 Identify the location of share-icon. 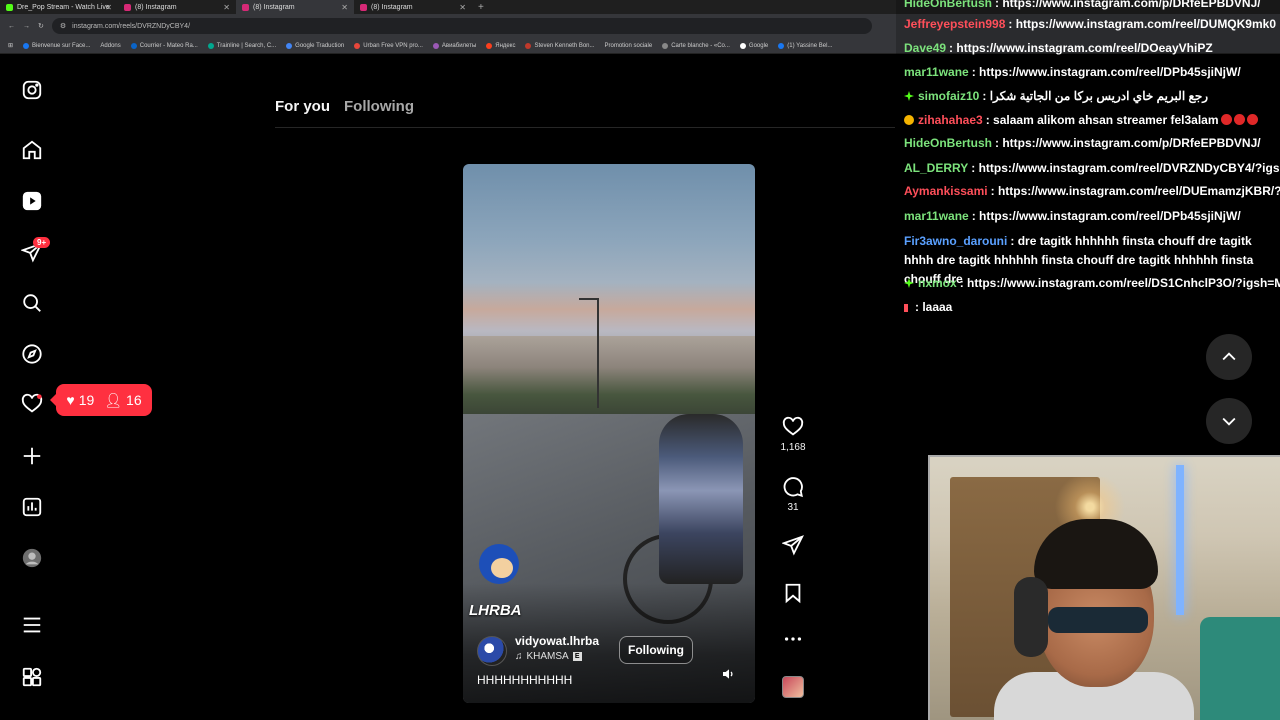
(793, 545).